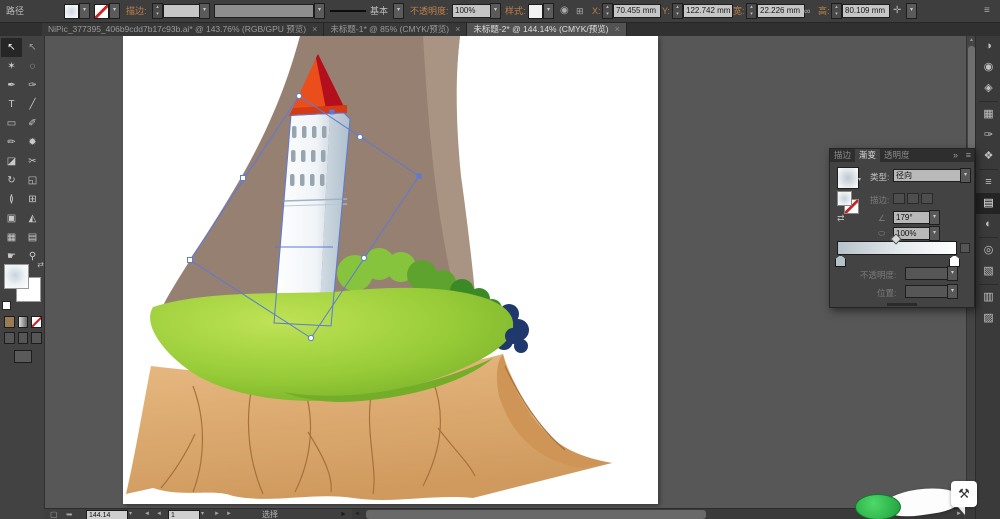  What do you see at coordinates (548, 11) in the screenshot?
I see `style-caret-icon: ▾` at bounding box center [548, 11].